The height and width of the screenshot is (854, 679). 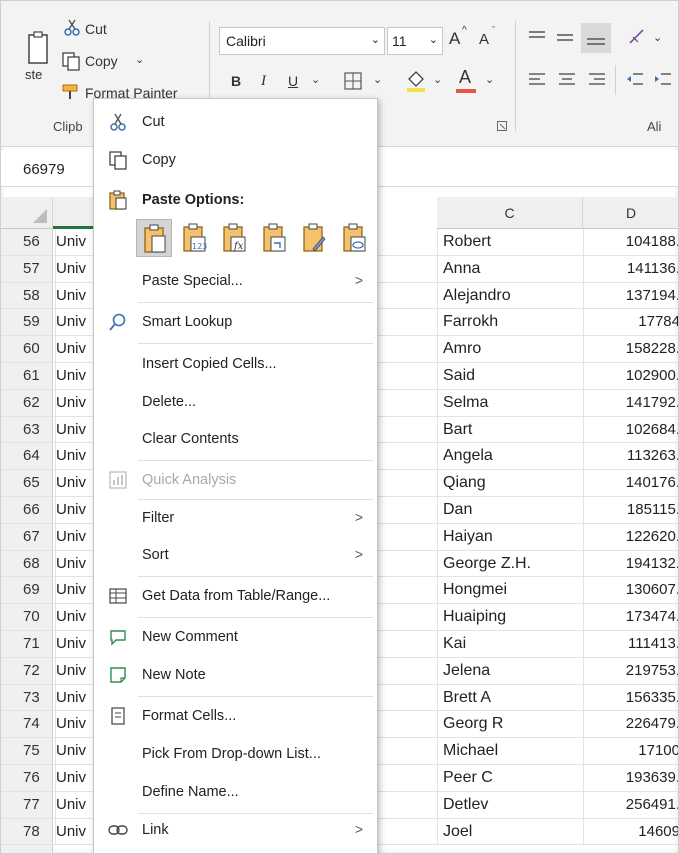 What do you see at coordinates (139, 59) in the screenshot?
I see `copy-dropdown-icon: ⌄` at bounding box center [139, 59].